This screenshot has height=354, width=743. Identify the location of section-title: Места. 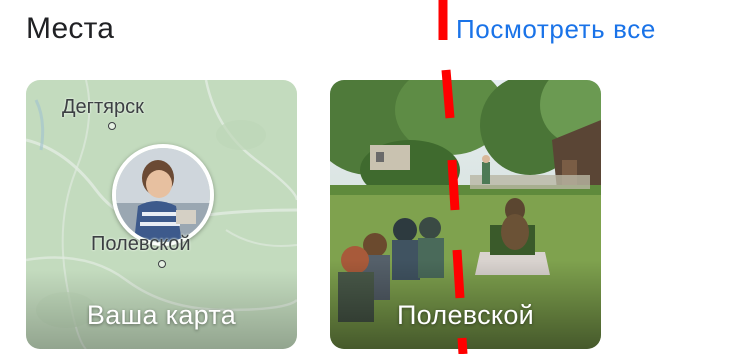
(70, 28).